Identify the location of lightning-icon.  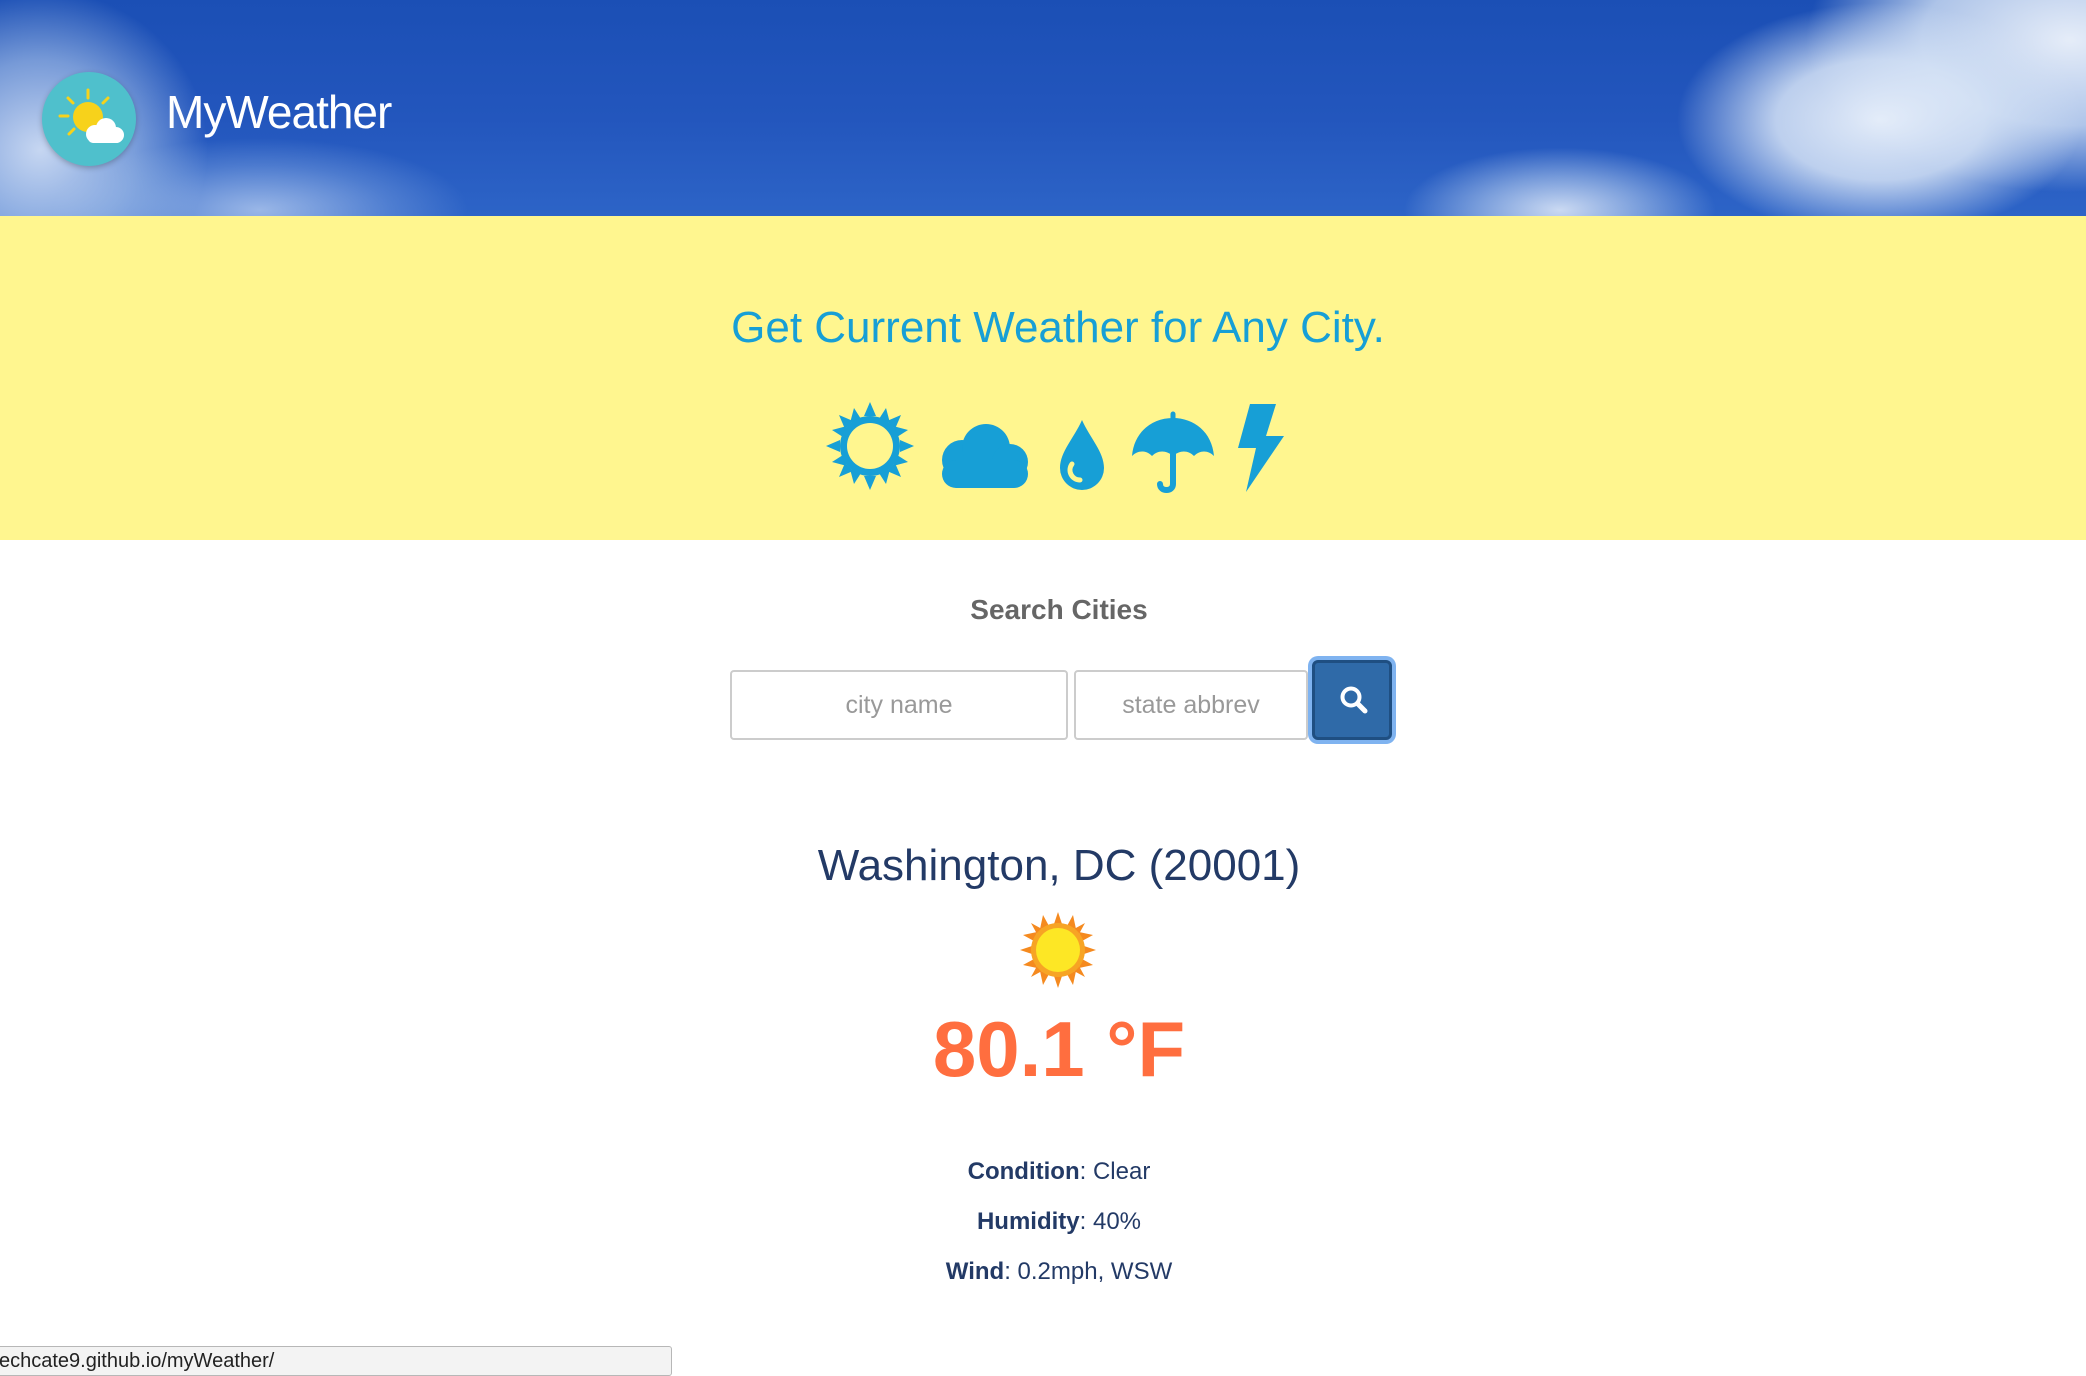
(1261, 448).